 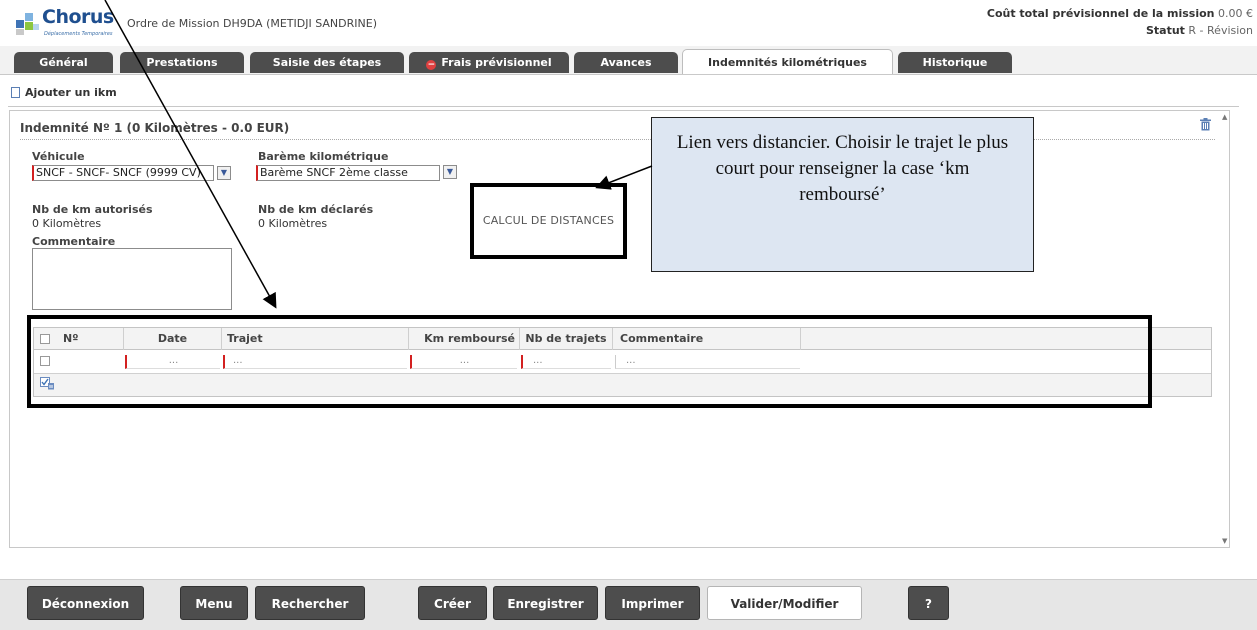 What do you see at coordinates (92, 209) in the screenshot?
I see `km-autorises-label: Nb de km autorisés` at bounding box center [92, 209].